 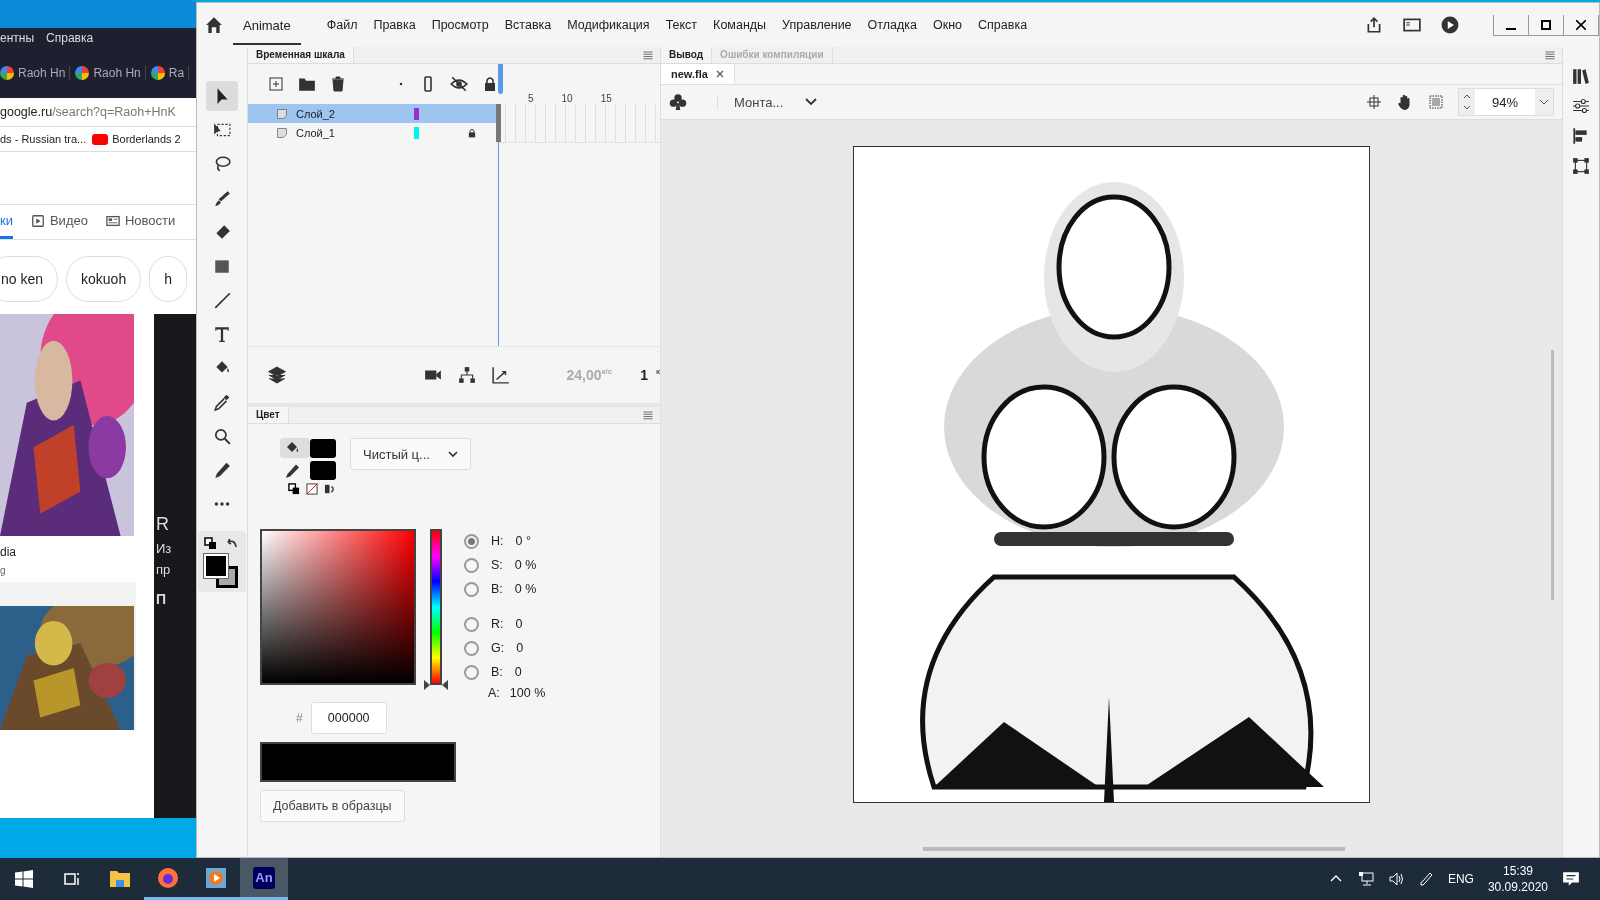 I want to click on stepper-icon, so click(x=1467, y=102).